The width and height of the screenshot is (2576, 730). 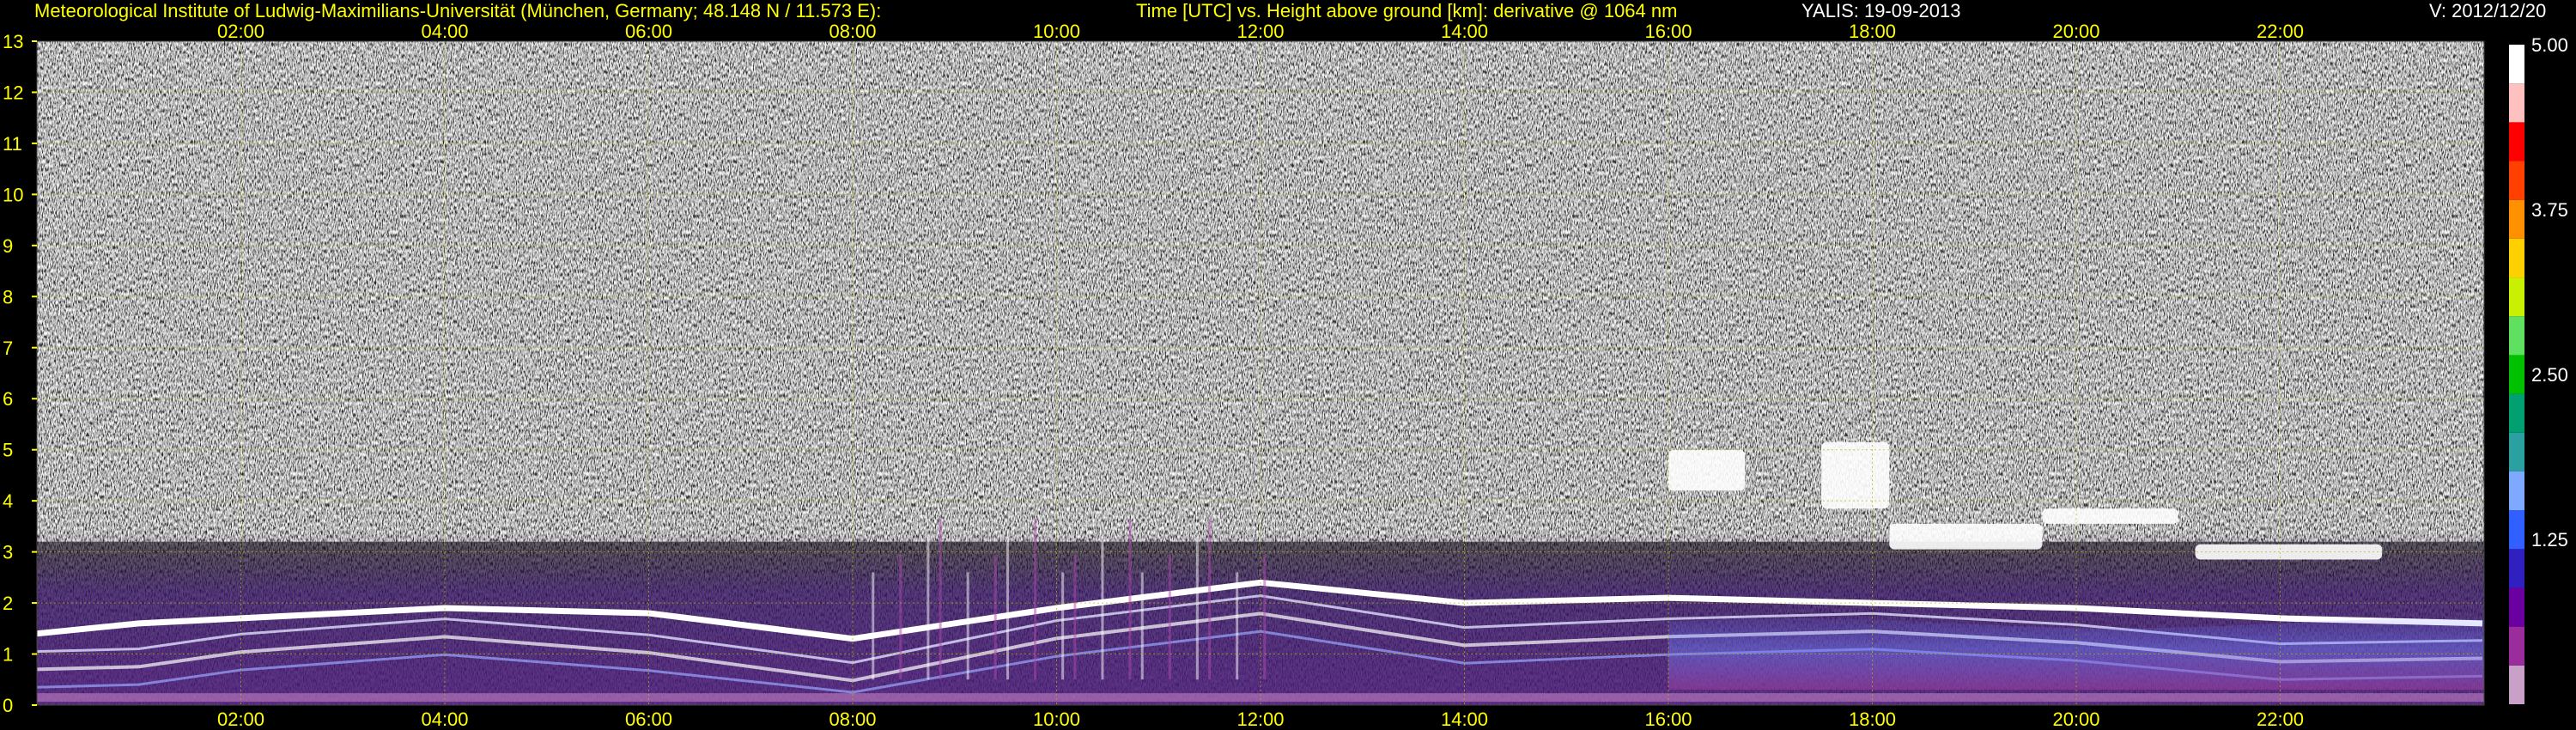 What do you see at coordinates (1872, 31) in the screenshot?
I see `x-tick-label-top: 18:00` at bounding box center [1872, 31].